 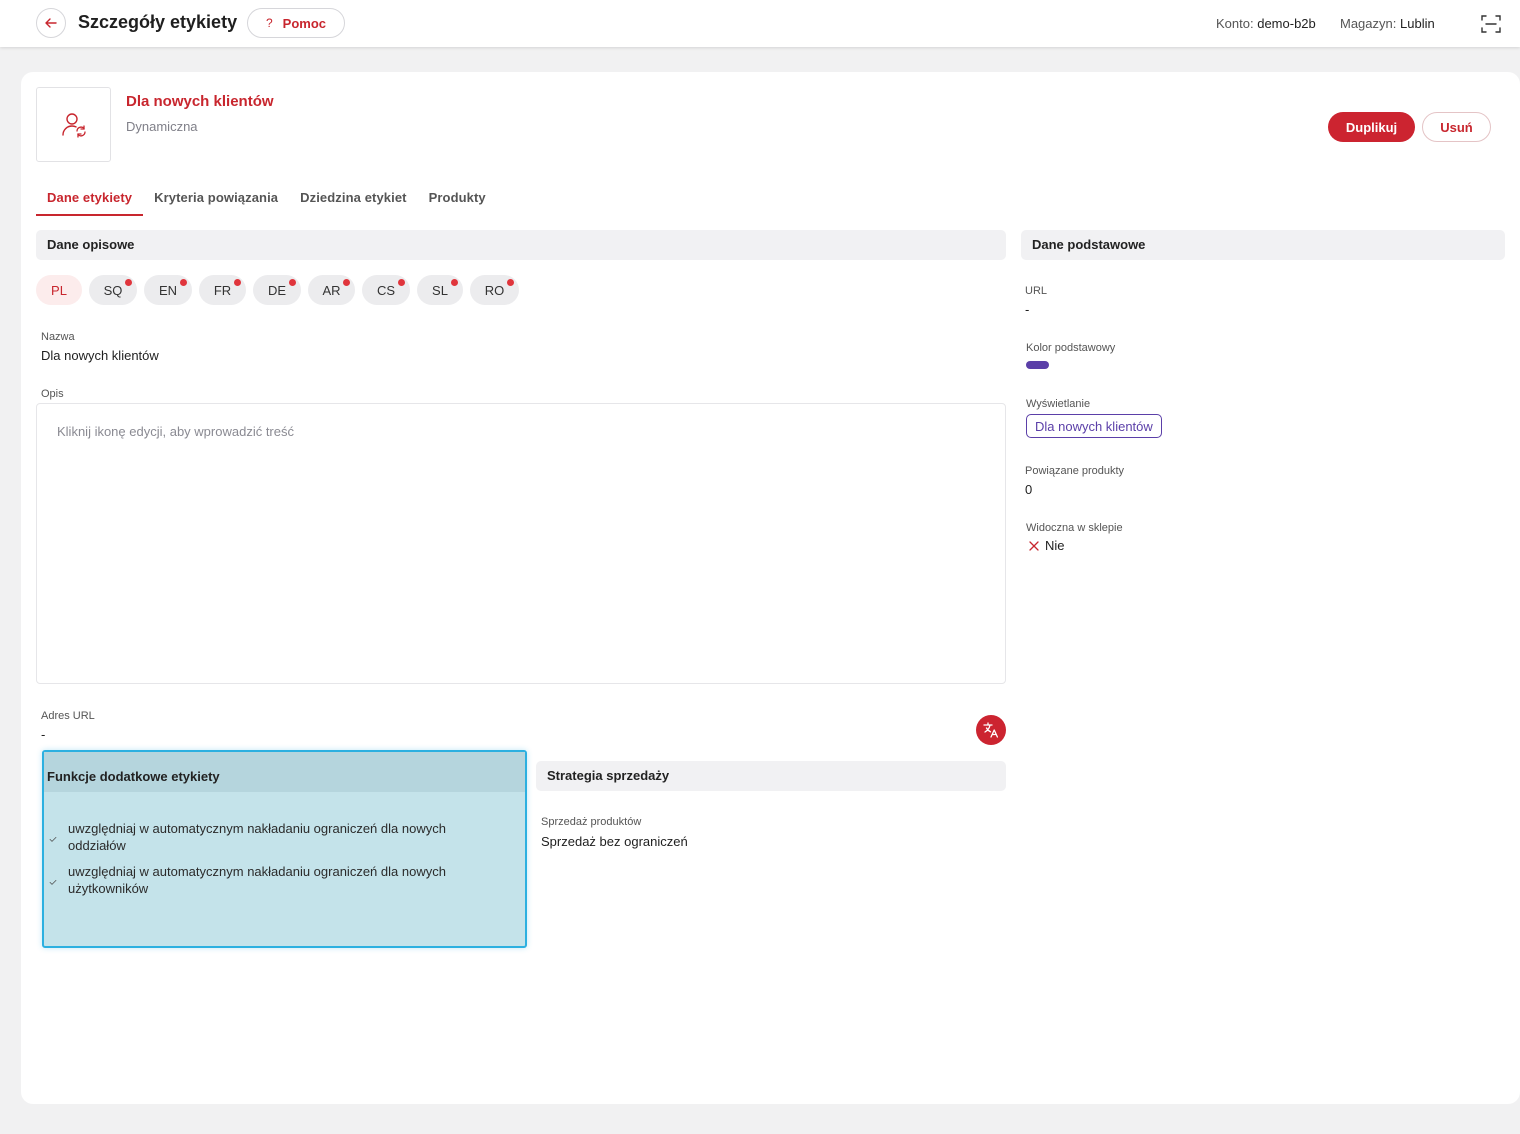 I want to click on lang-ar: AR, so click(x=331, y=290).